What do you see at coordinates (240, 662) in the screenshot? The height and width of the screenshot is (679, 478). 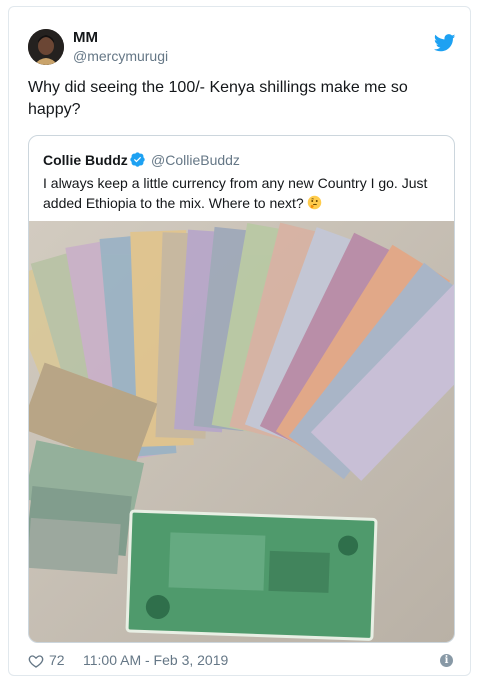 I see `tweet-footer: 72 11:00 AM - Feb 3, 2019 i` at bounding box center [240, 662].